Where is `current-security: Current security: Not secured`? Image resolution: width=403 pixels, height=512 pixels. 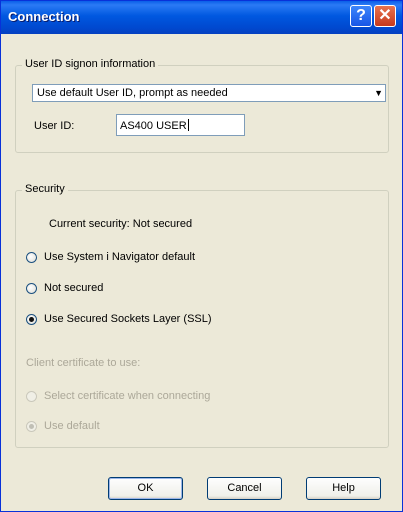
current-security: Current security: Not secured is located at coordinates (120, 224).